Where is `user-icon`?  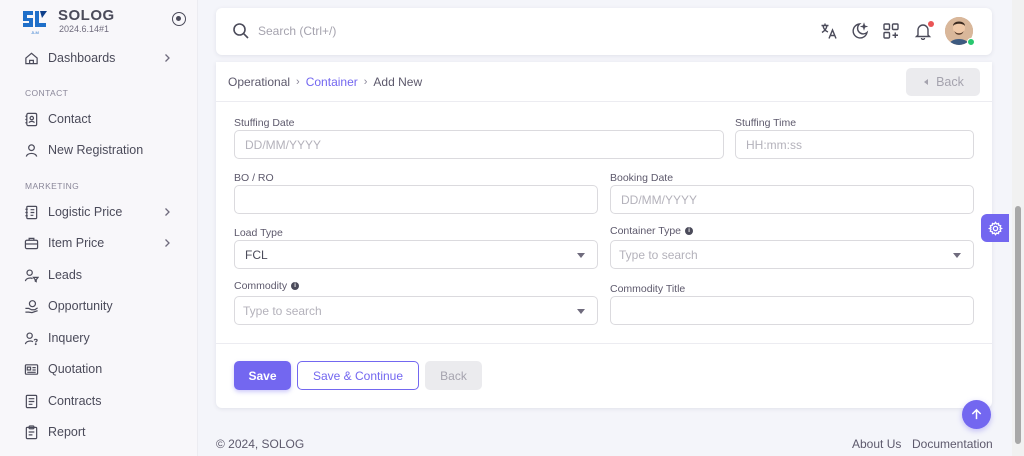
user-icon is located at coordinates (31, 150).